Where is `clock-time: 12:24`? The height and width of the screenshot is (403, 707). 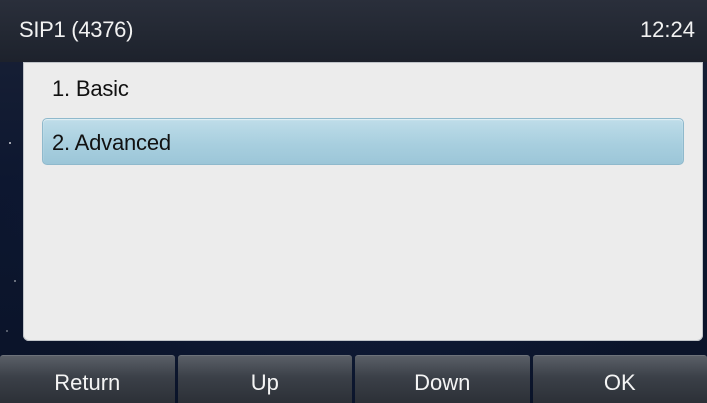 clock-time: 12:24 is located at coordinates (667, 29).